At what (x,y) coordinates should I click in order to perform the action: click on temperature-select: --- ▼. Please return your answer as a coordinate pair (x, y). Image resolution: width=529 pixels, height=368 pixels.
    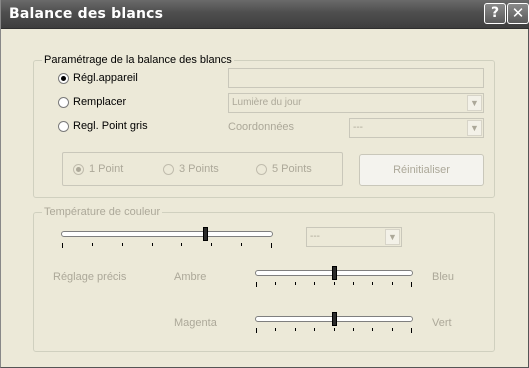
    Looking at the image, I should click on (354, 237).